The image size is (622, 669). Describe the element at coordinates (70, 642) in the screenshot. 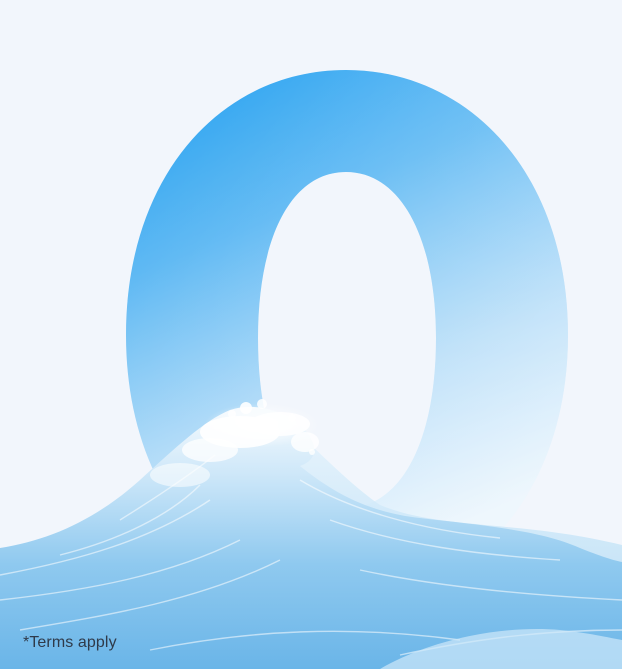

I see `terms-note: *Terms apply` at that location.